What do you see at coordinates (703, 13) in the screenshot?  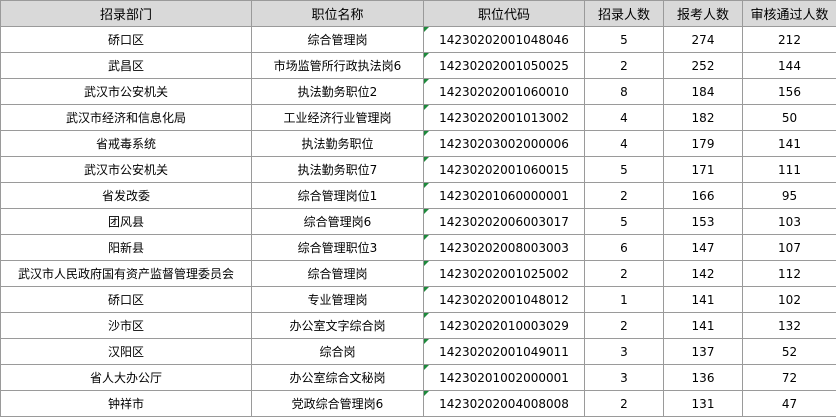 I see `header-applicant-count: 报考人数` at bounding box center [703, 13].